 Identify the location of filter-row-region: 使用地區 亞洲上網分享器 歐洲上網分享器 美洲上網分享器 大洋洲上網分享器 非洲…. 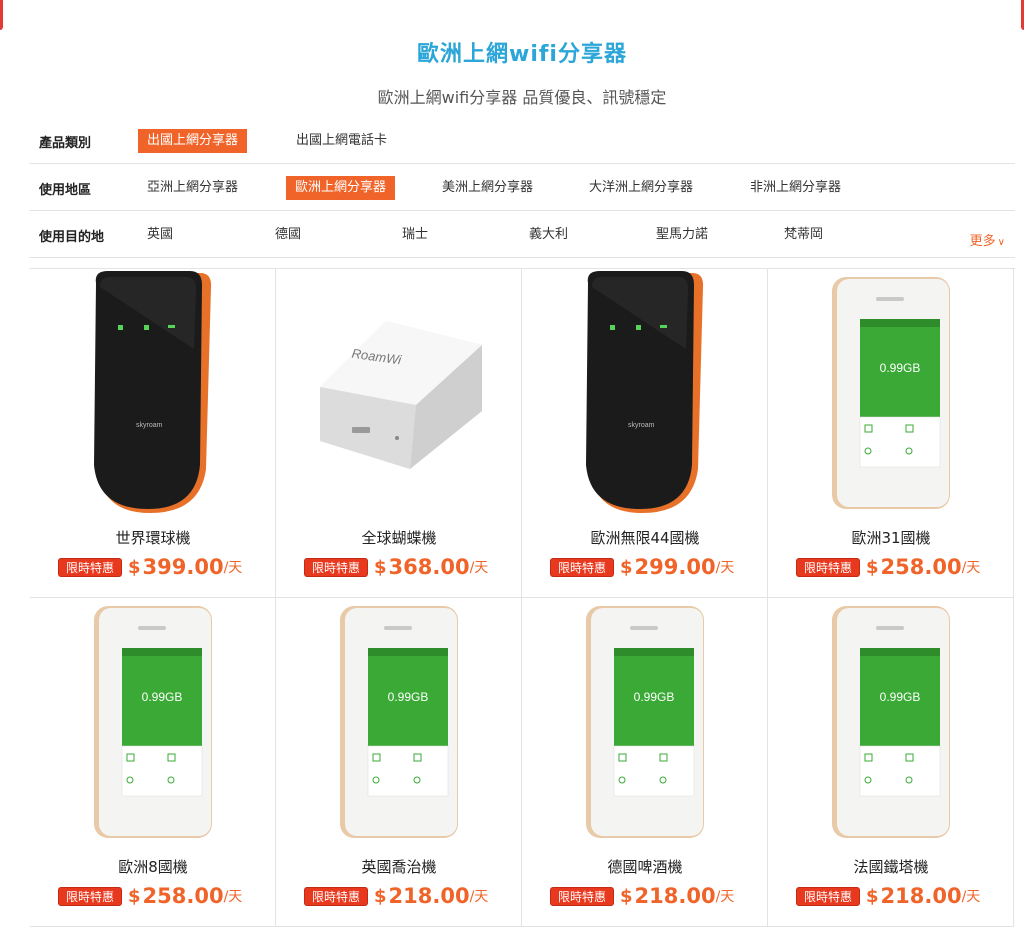
(522, 188).